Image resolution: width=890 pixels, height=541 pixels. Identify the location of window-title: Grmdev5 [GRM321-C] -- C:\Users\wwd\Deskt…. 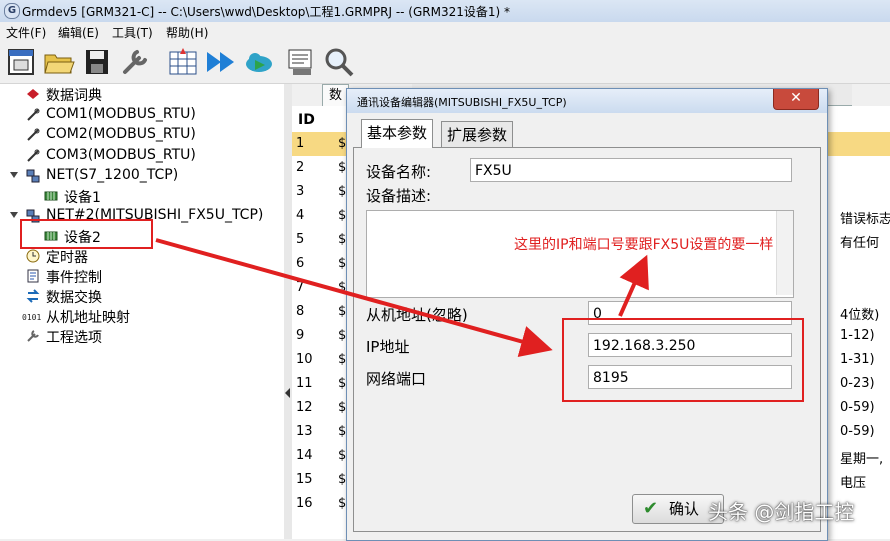
(266, 12).